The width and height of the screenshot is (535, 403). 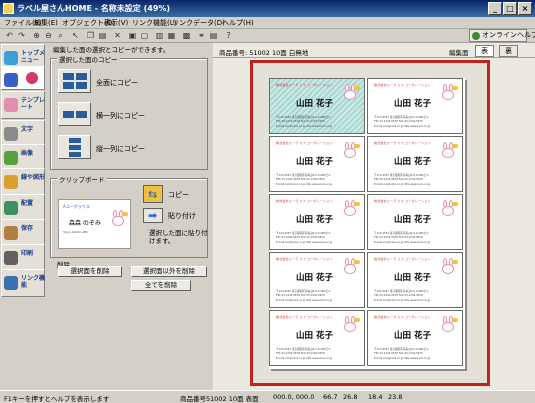 I want to click on globe-icon, so click(x=476, y=36).